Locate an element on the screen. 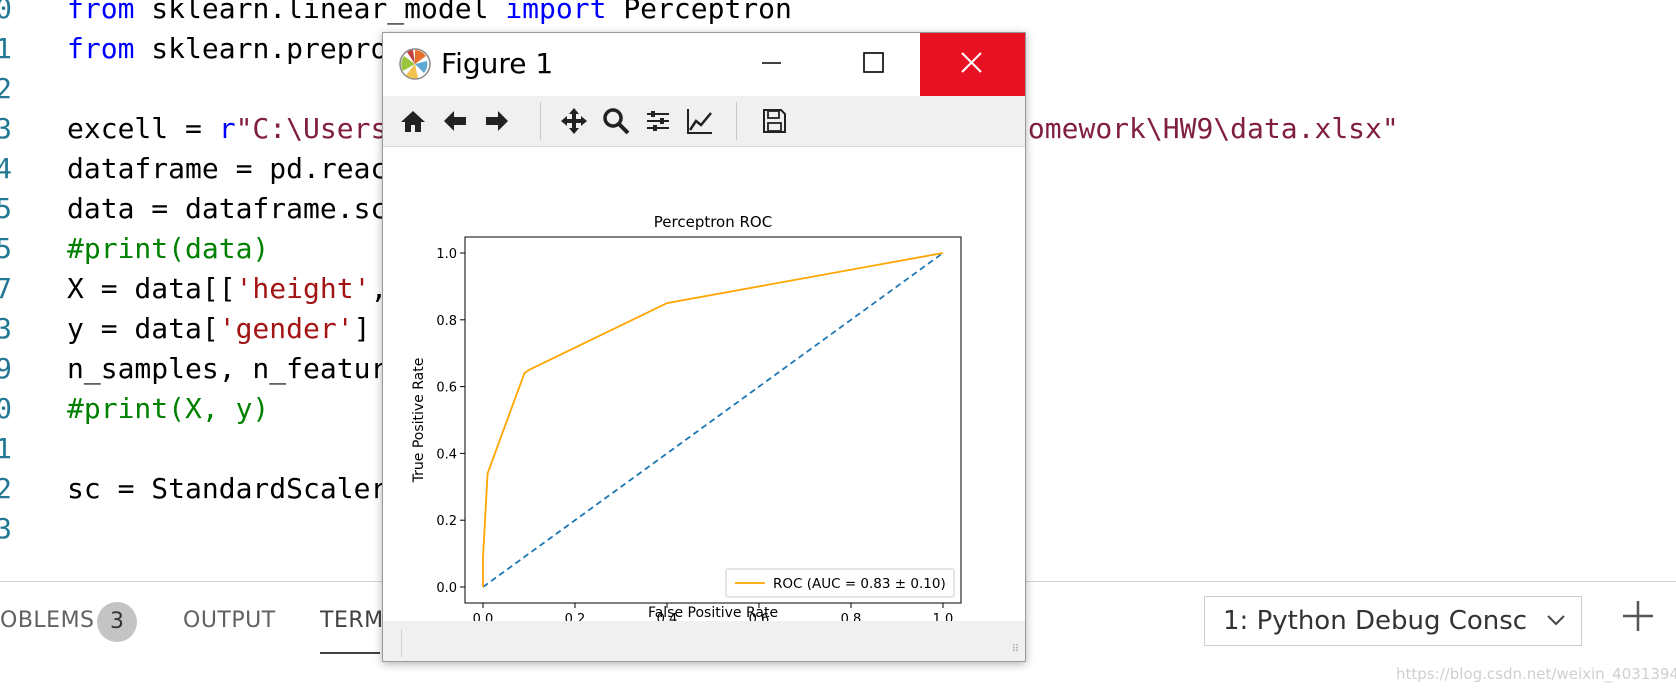 This screenshot has width=1676, height=695. code-token: #print(X, y) is located at coordinates (168, 408).